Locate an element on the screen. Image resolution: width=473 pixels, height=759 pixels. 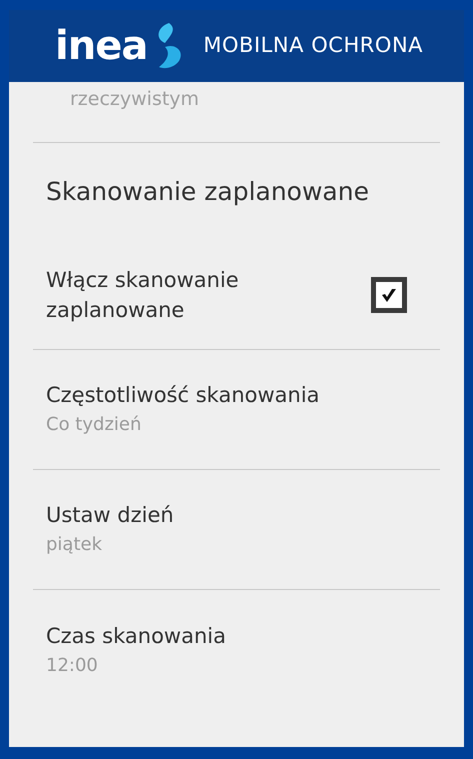
preference-summary: 12:00 is located at coordinates (72, 666).